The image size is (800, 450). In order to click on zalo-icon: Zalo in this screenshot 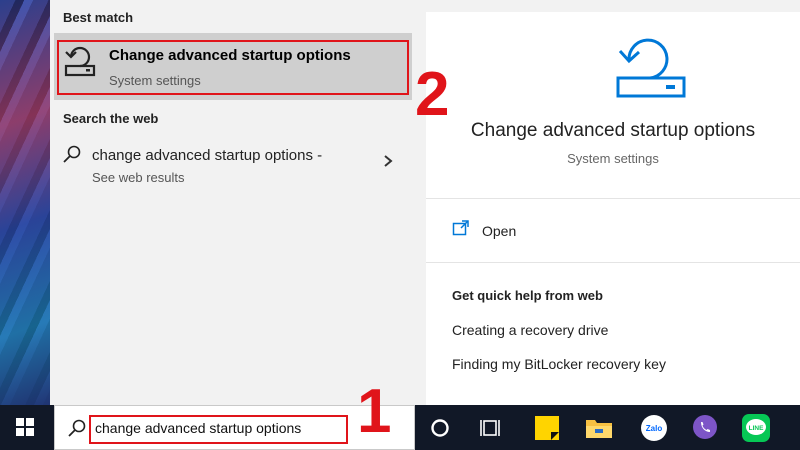, I will do `click(654, 428)`.